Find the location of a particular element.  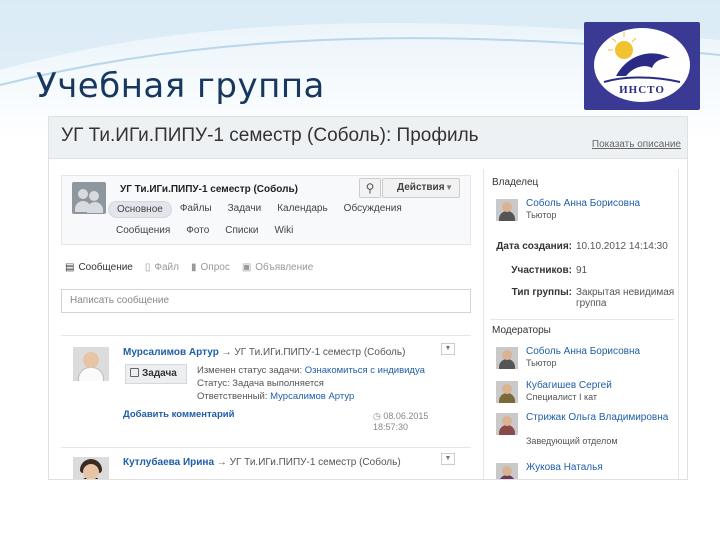

type-value-line1: Закрытая невидимая is located at coordinates (625, 292).